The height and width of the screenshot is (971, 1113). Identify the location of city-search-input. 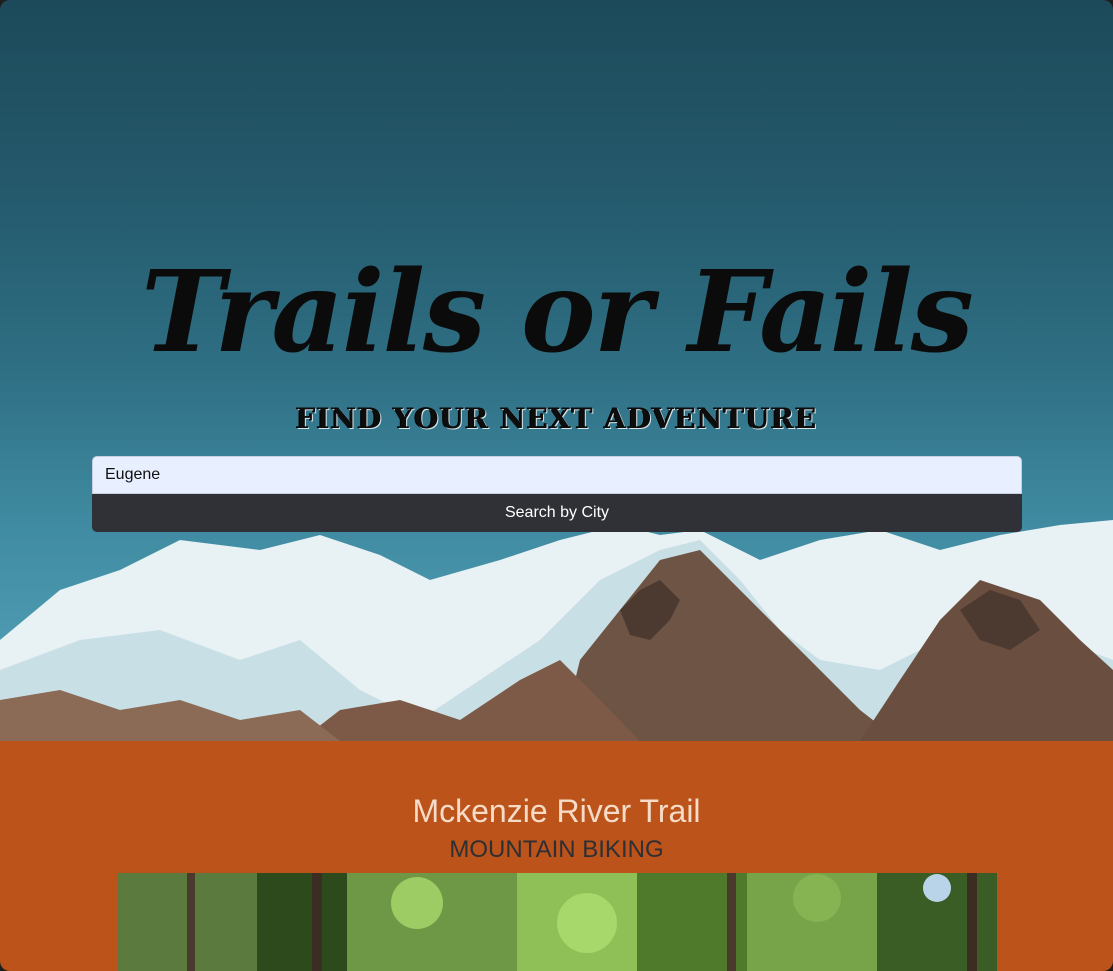
(557, 475).